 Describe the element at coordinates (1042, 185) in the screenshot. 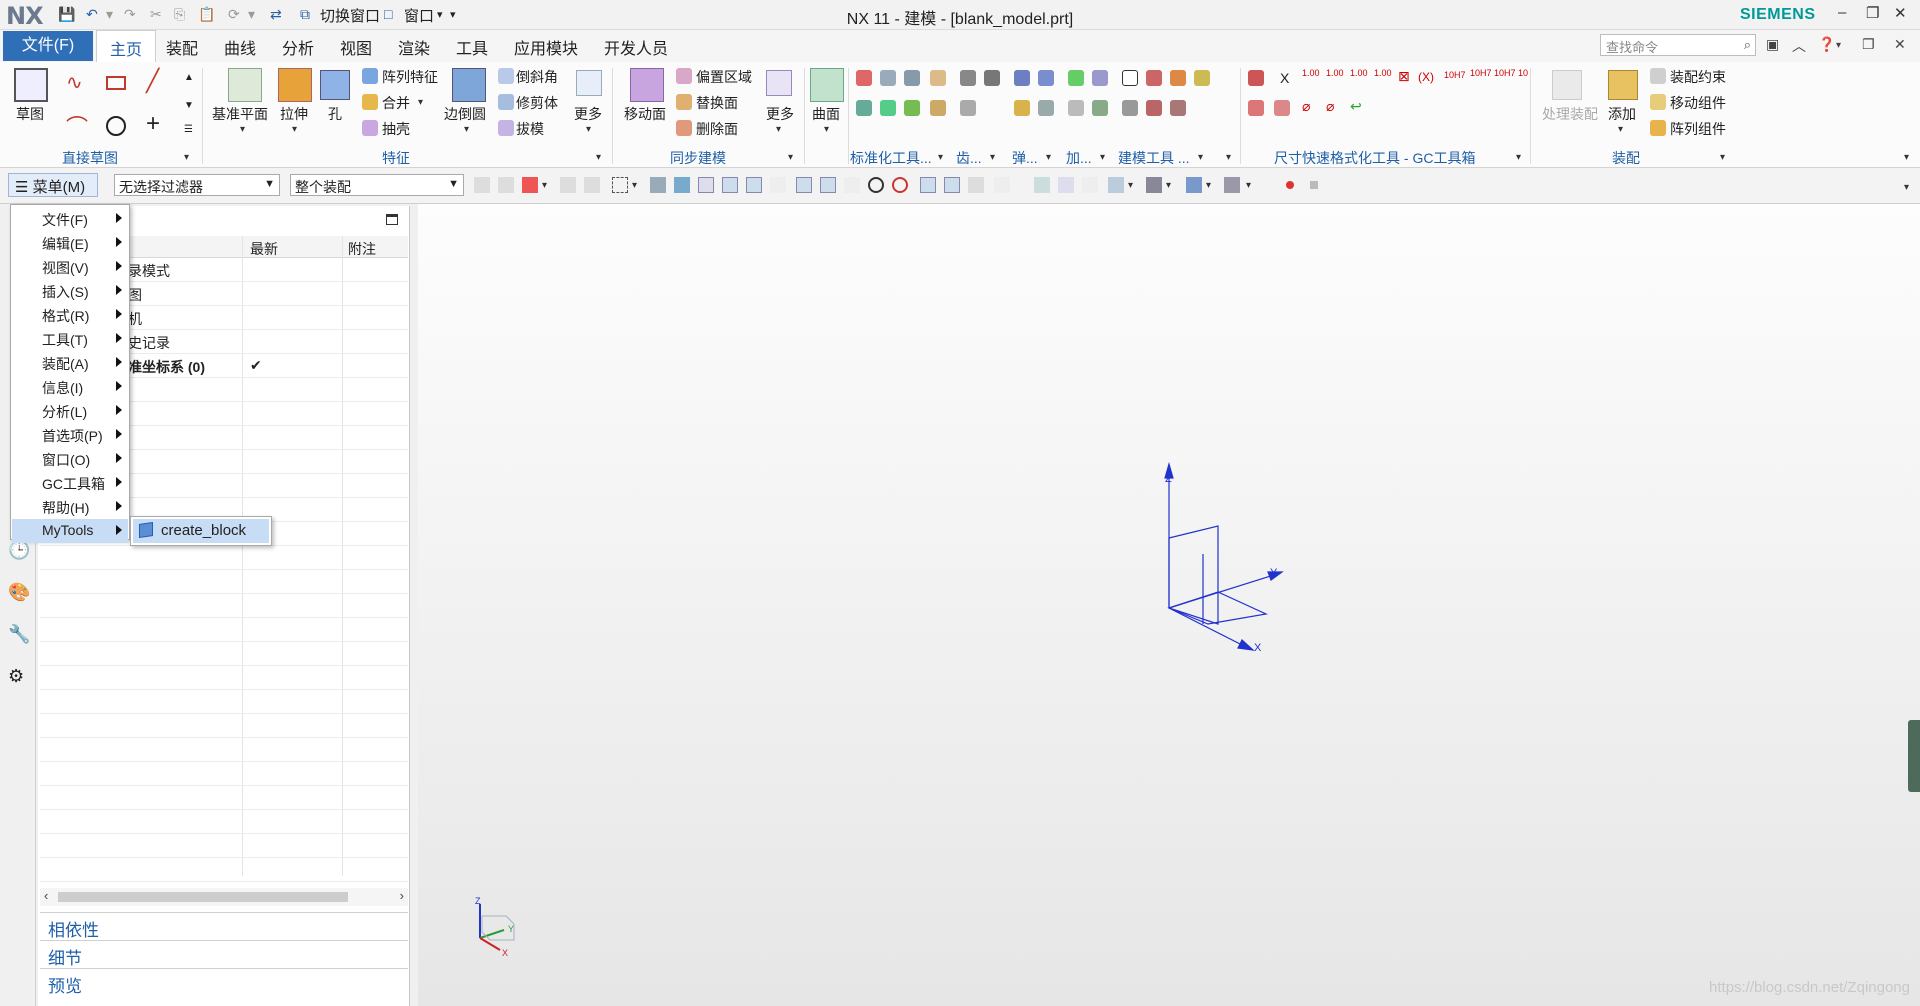

I see `fit-view-icon` at that location.